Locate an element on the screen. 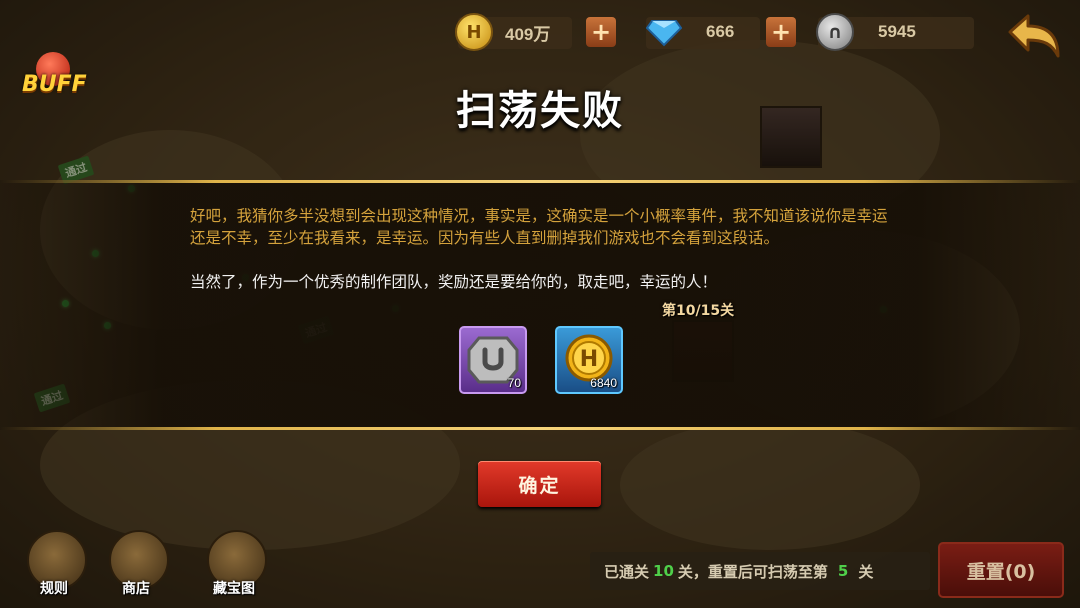 This screenshot has width=1080, height=608. reward-silver: 70 is located at coordinates (493, 360).